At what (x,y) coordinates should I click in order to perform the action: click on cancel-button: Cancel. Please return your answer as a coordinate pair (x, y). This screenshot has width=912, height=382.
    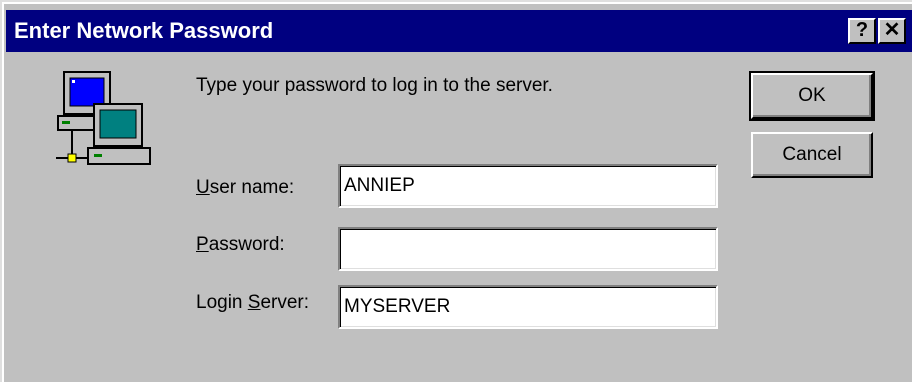
    Looking at the image, I should click on (812, 155).